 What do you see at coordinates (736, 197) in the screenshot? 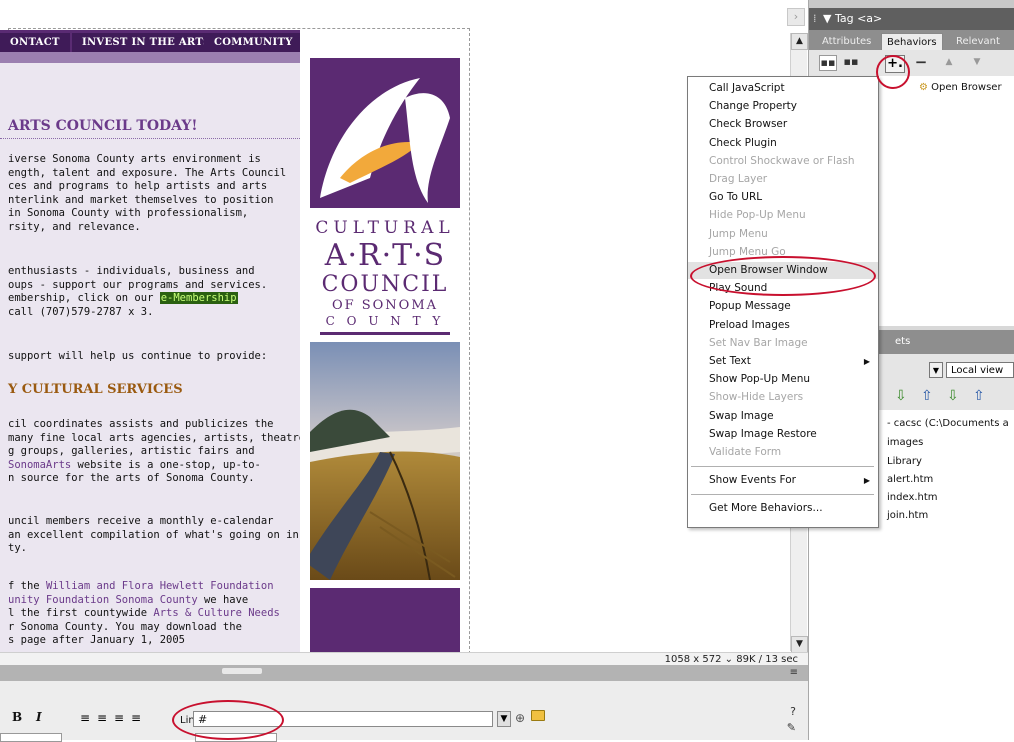
I see `menu-item-label: Go To URL` at bounding box center [736, 197].